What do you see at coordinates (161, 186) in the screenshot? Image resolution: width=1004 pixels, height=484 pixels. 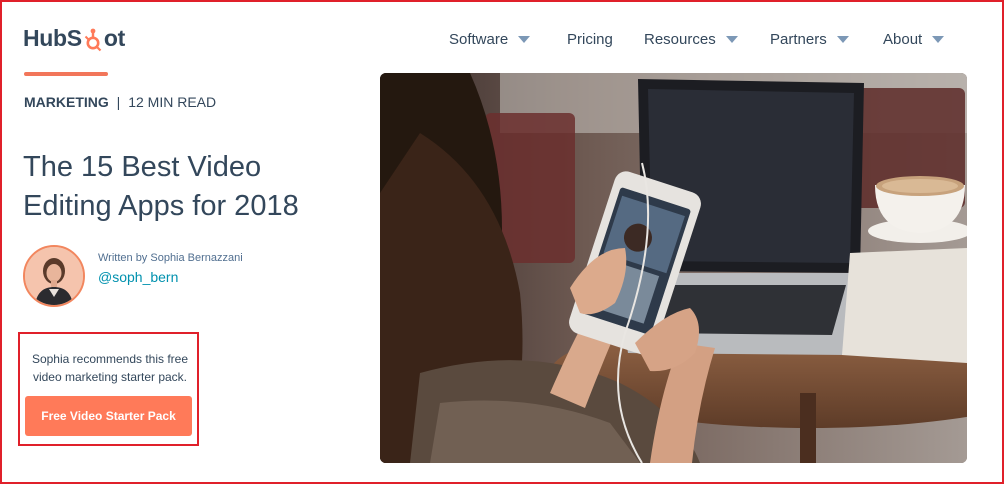 I see `page-title: The 15 Best Video Editing Apps for 2018` at bounding box center [161, 186].